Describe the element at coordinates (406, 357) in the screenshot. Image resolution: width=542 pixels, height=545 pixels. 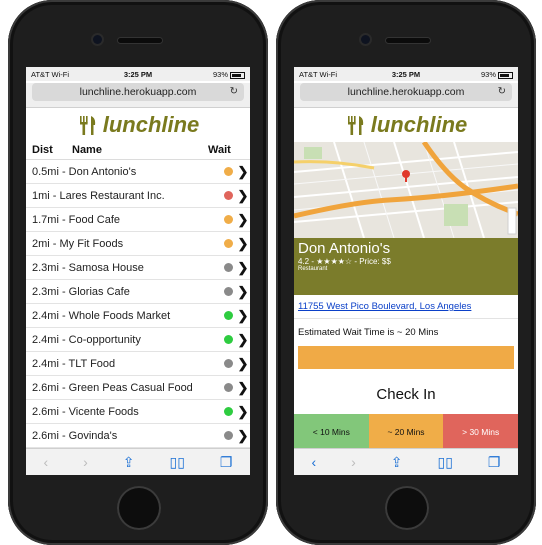
I see `wait-indicator-bar` at that location.